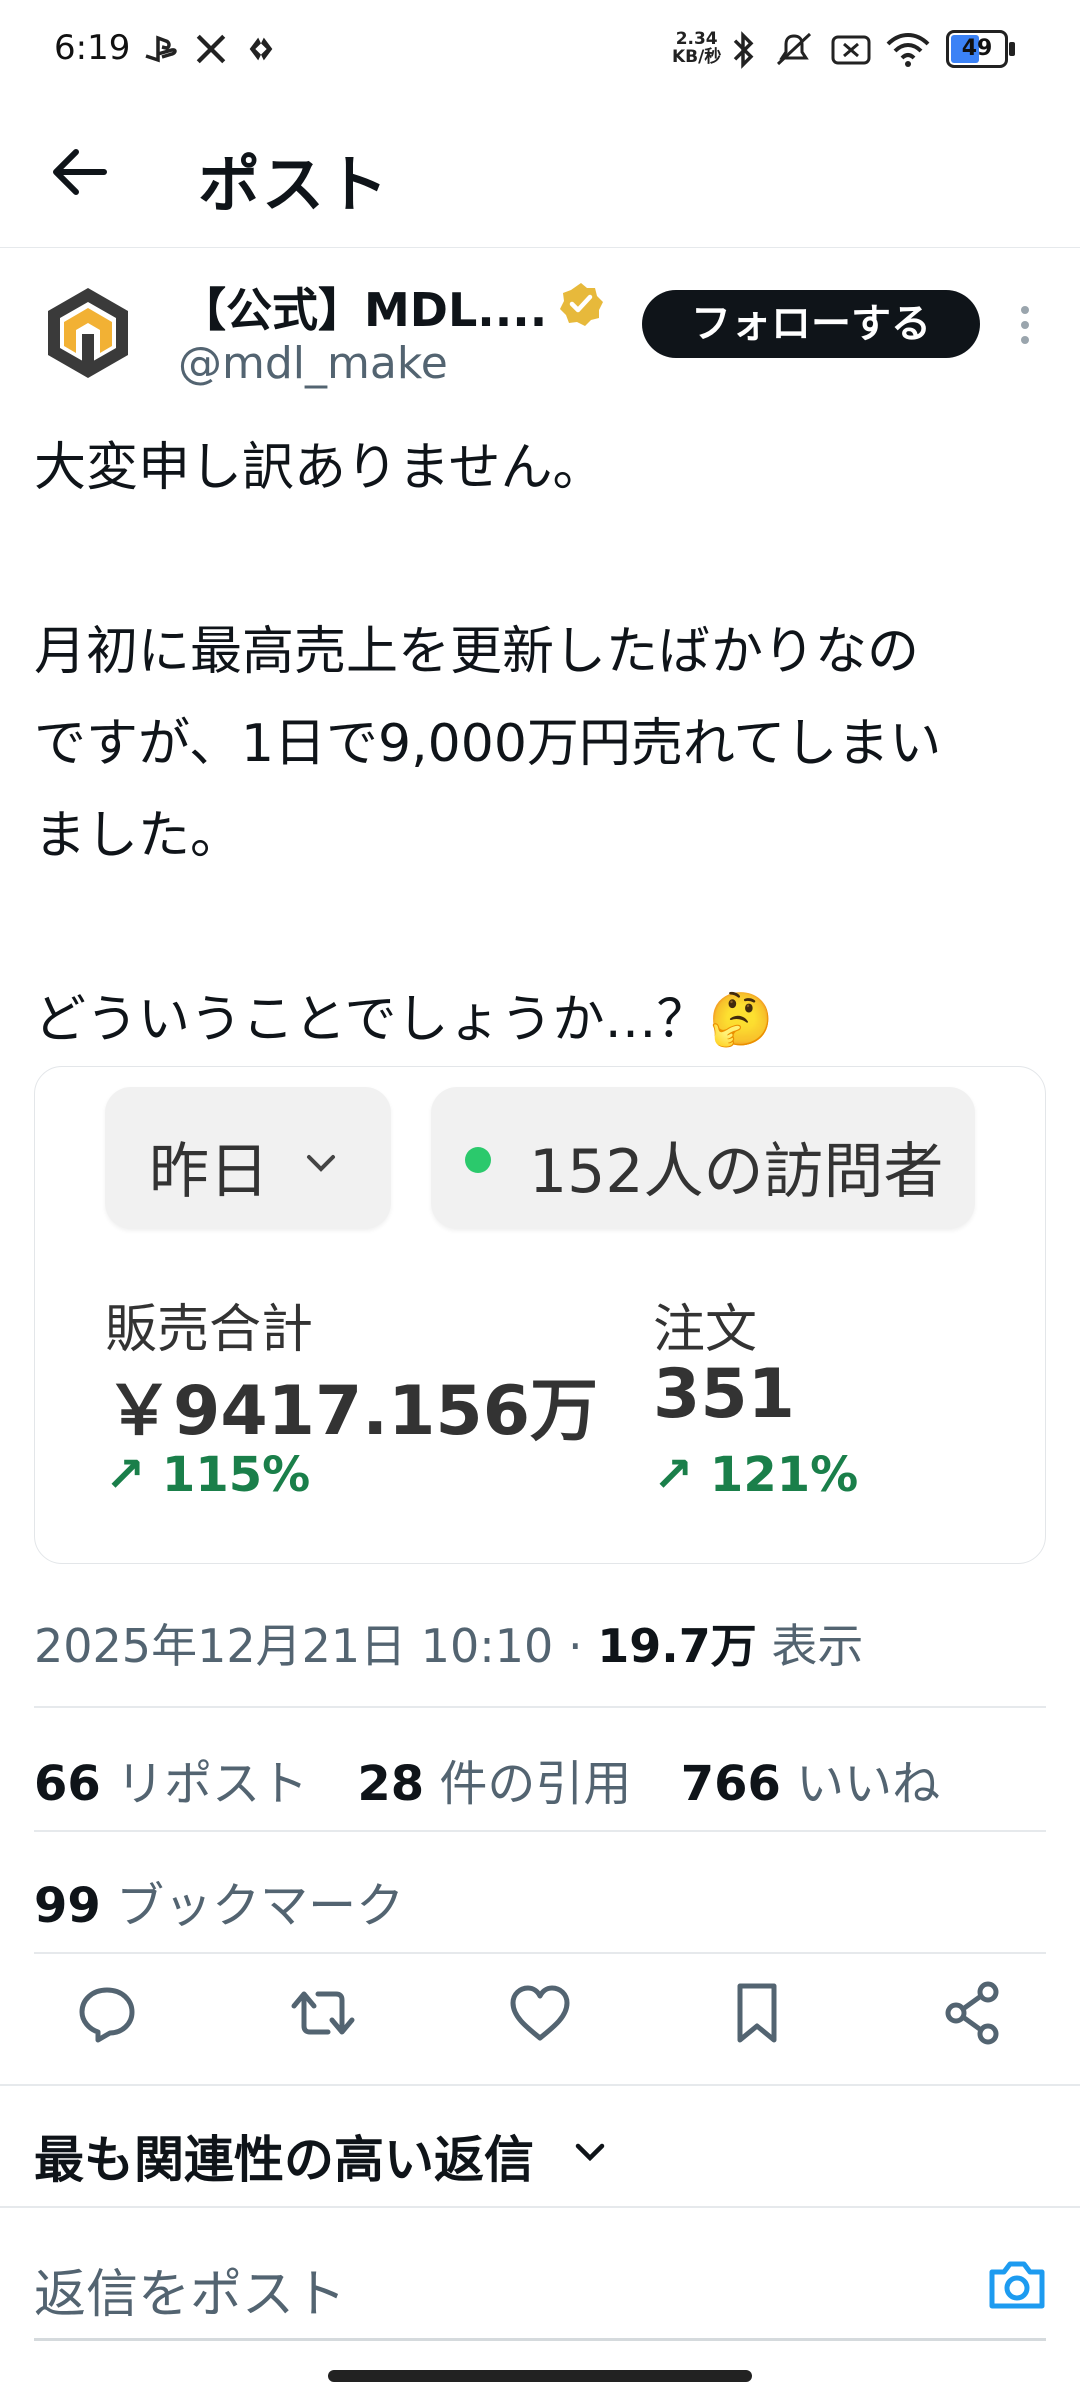 The height and width of the screenshot is (2400, 1080). Describe the element at coordinates (1017, 2285) in the screenshot. I see `camera-icon` at that location.